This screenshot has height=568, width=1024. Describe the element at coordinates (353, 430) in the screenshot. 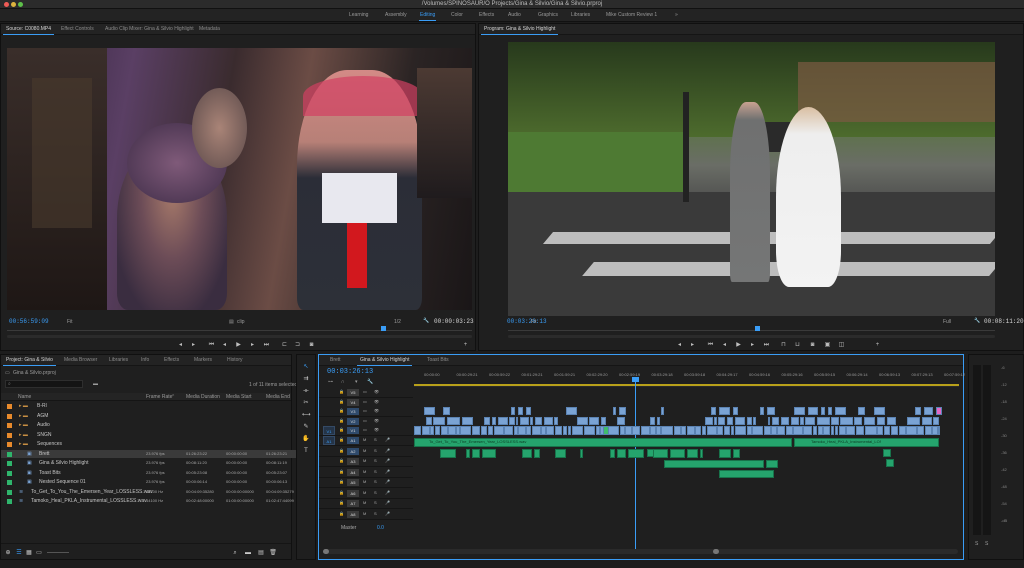

I see `track-label: V1` at that location.